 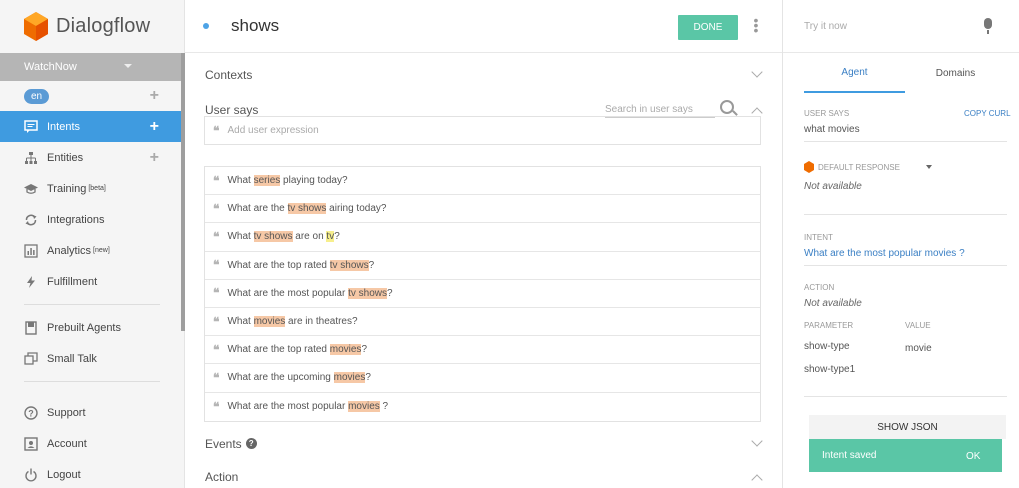 I want to click on default-response-selector: DEFAULT RESPONSE, so click(x=868, y=167).